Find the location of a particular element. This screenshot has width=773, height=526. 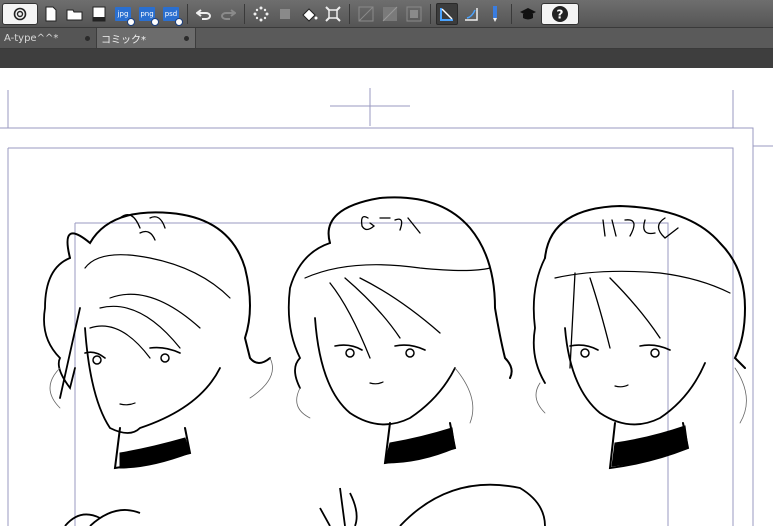

open-folder-icon is located at coordinates (75, 14).